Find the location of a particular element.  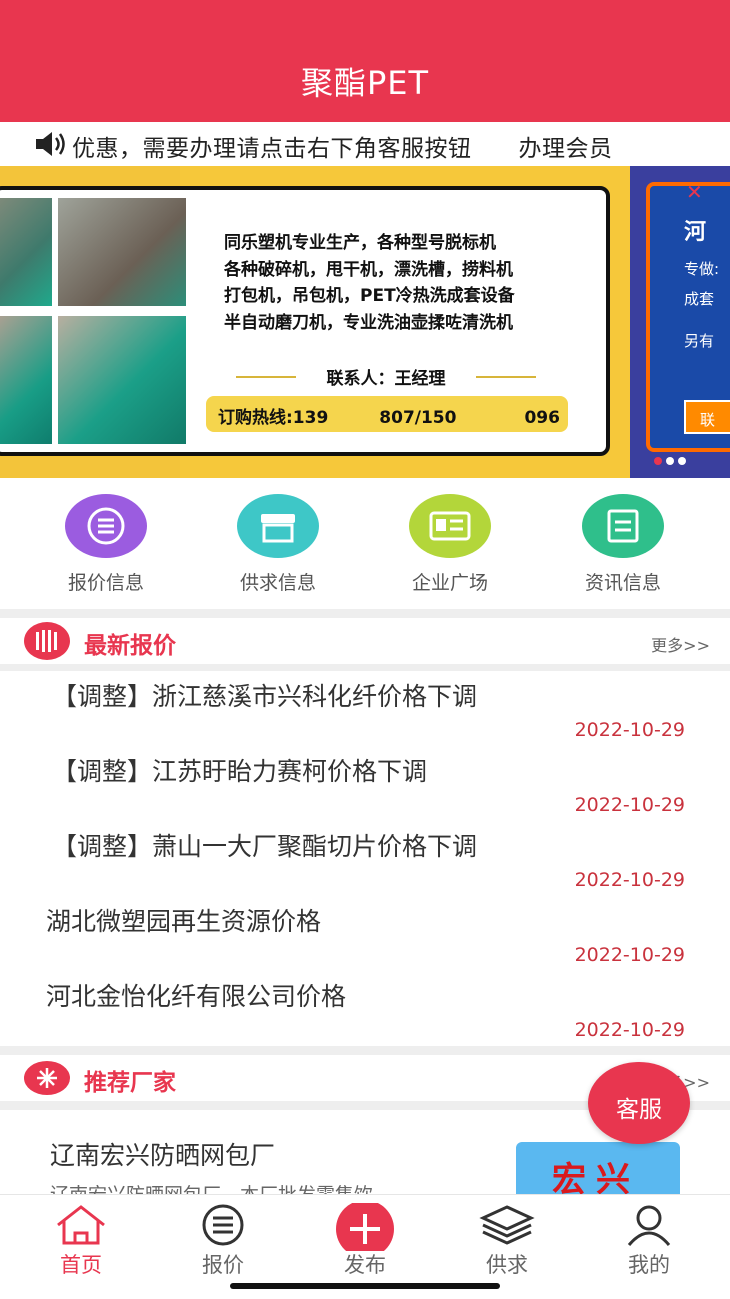

plus-icon is located at coordinates (365, 1229).